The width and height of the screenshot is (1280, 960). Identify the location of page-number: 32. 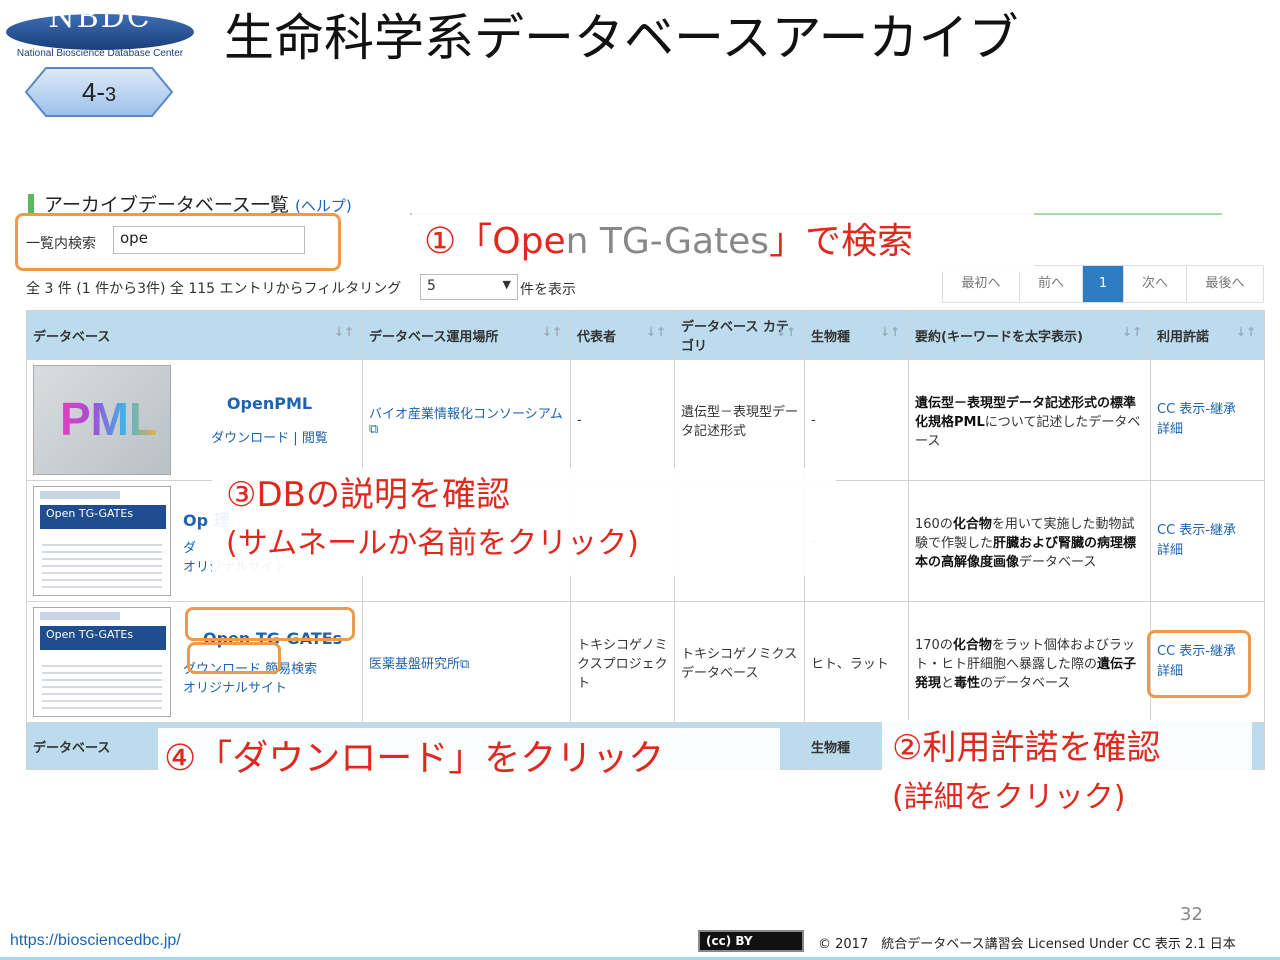
(1191, 914).